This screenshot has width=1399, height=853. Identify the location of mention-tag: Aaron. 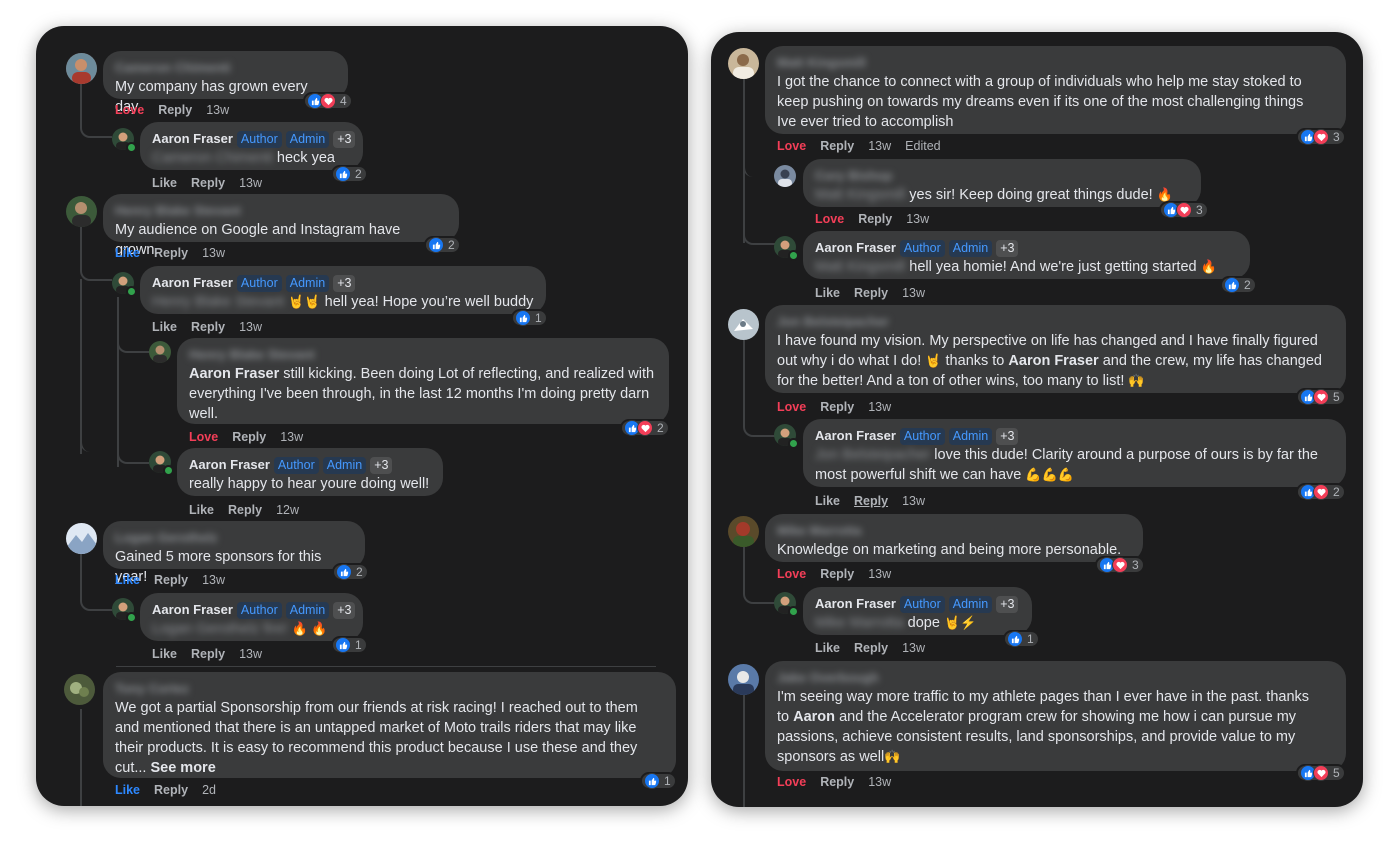
(814, 717).